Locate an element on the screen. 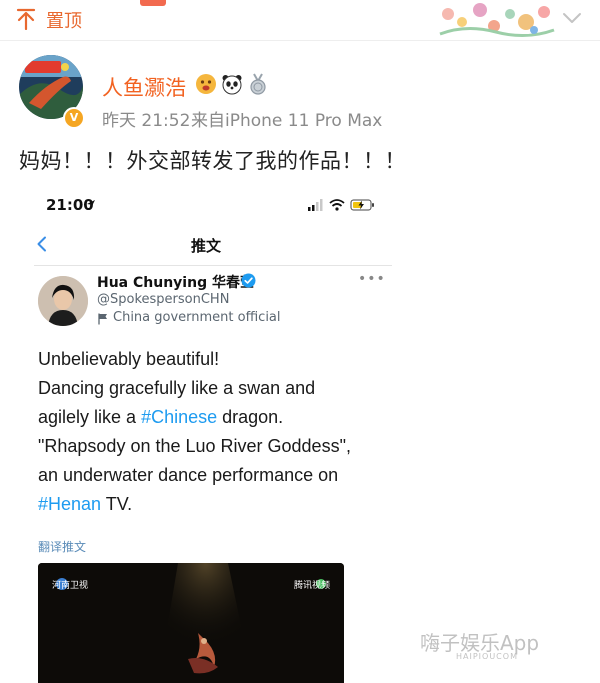 This screenshot has width=600, height=683. tweet-line: #Henan TV. is located at coordinates (218, 504).